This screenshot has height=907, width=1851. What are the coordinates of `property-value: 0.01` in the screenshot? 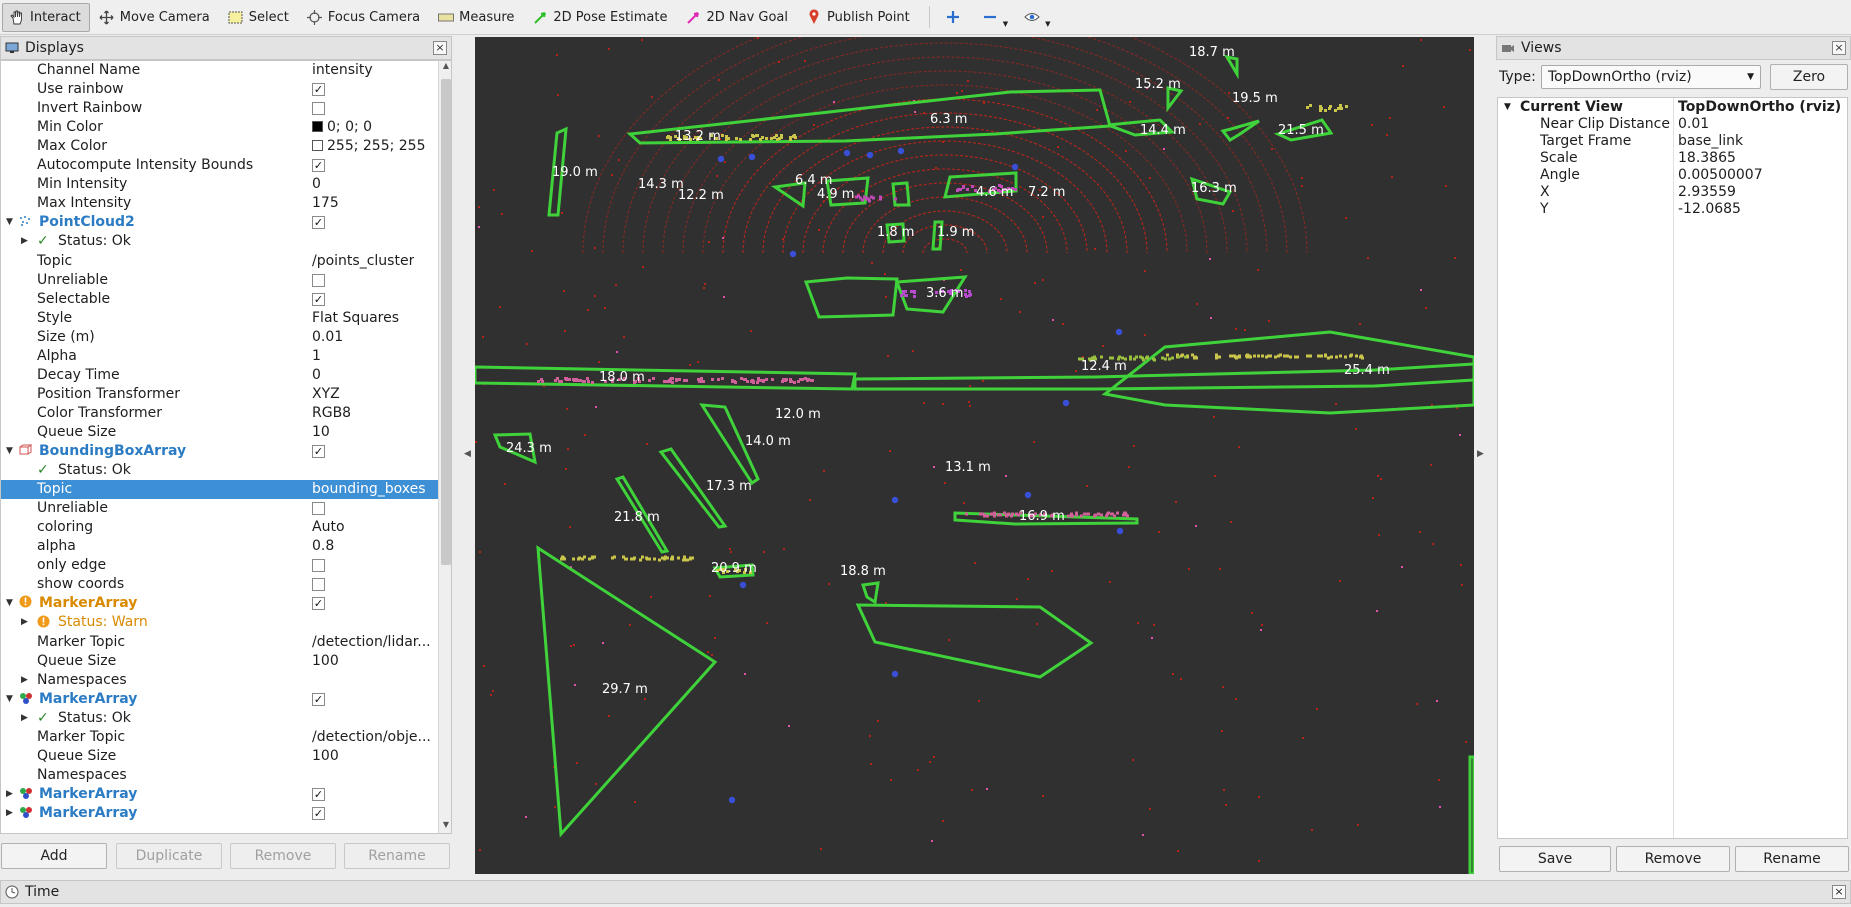 It's located at (327, 337).